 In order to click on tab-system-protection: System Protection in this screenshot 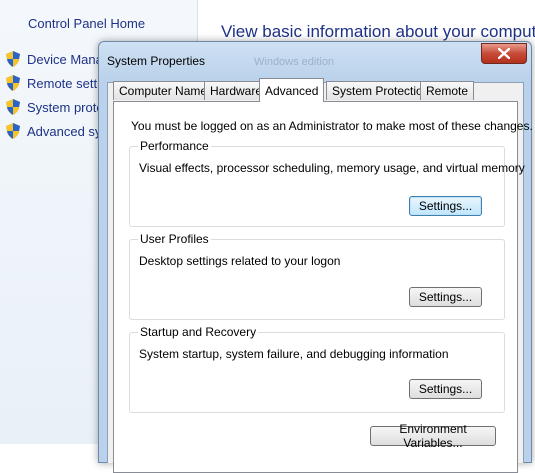, I will do `click(381, 90)`.